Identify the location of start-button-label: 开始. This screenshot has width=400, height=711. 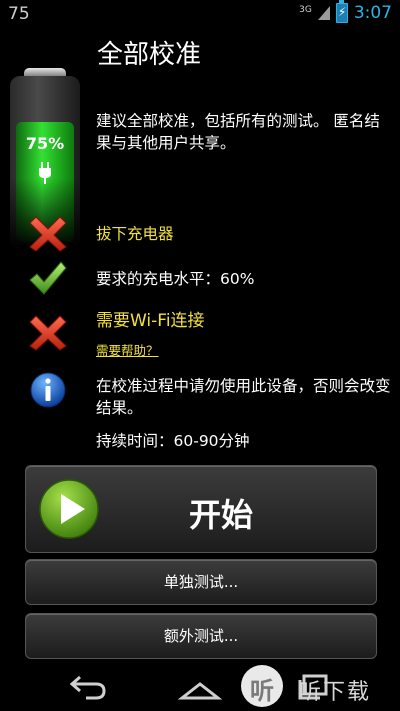
(220, 515).